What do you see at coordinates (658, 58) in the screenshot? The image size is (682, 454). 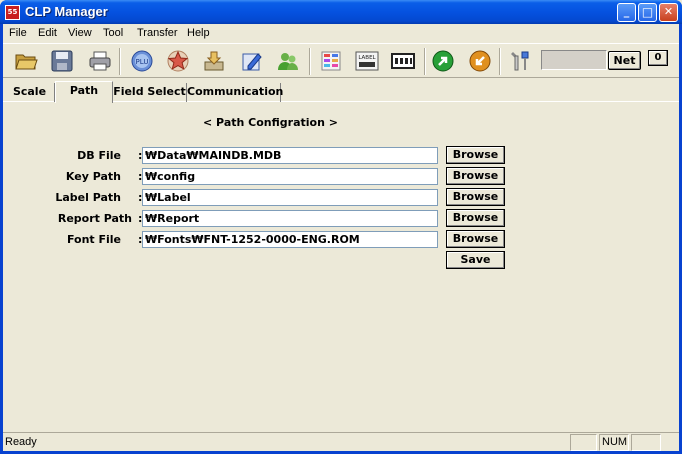 I see `zero-button: 0` at bounding box center [658, 58].